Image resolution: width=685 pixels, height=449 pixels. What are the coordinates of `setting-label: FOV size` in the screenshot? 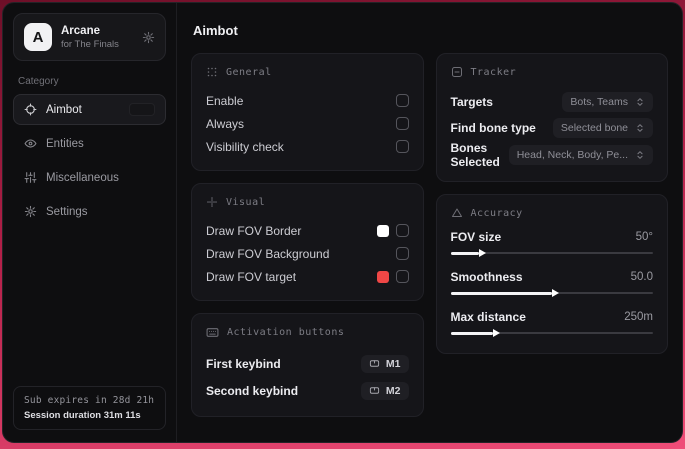 It's located at (476, 237).